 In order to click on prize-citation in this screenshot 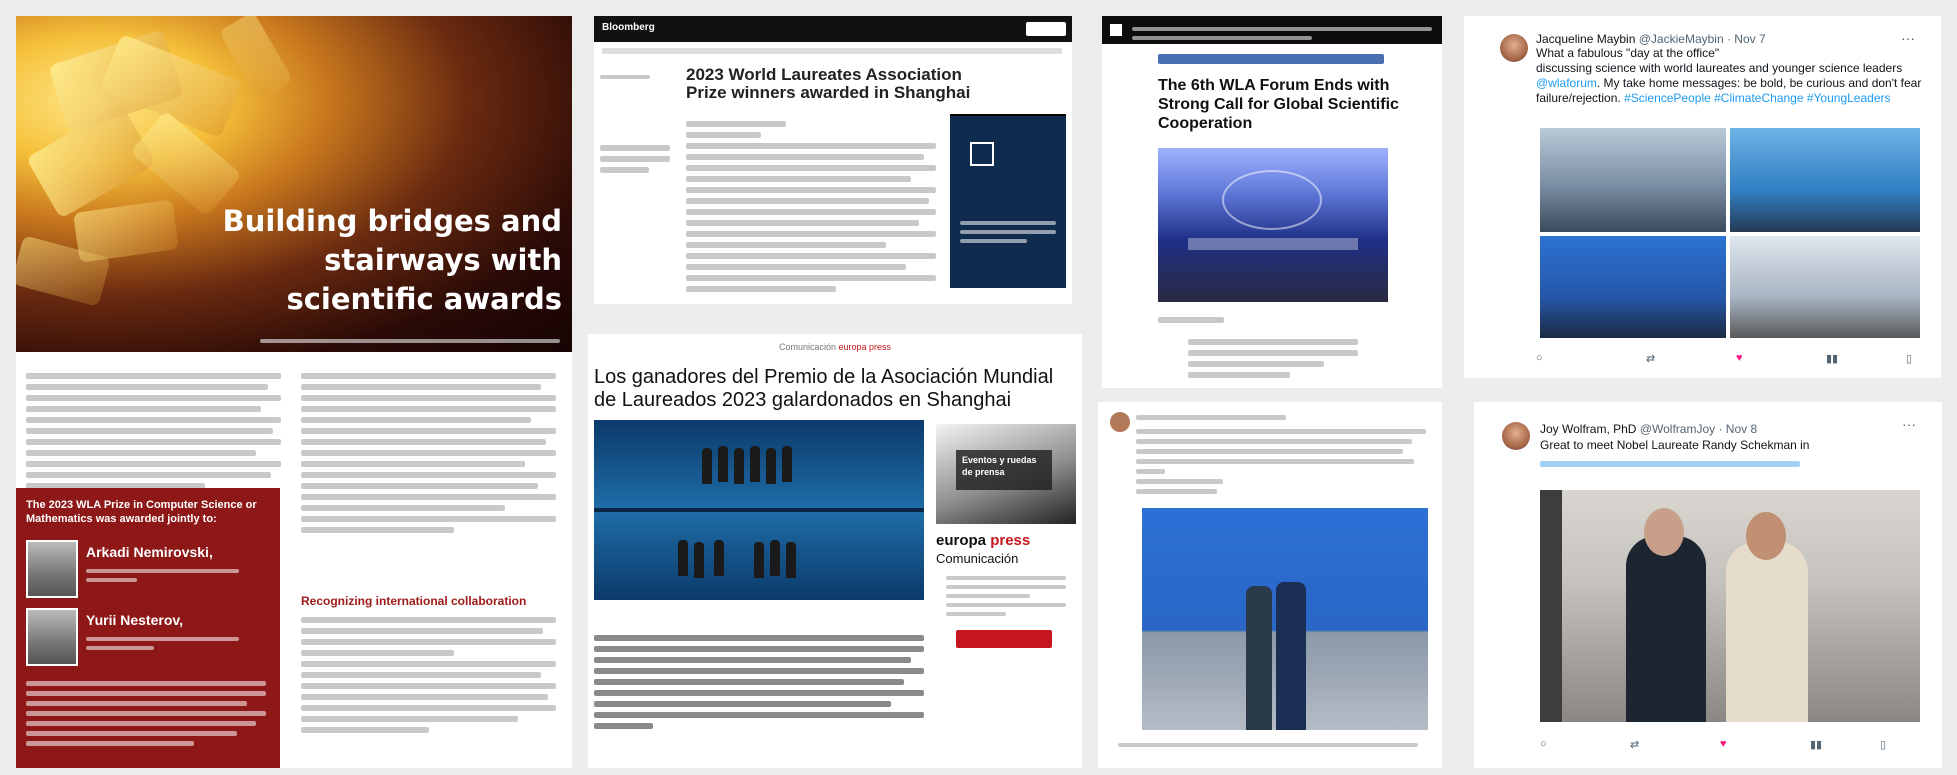, I will do `click(146, 713)`.